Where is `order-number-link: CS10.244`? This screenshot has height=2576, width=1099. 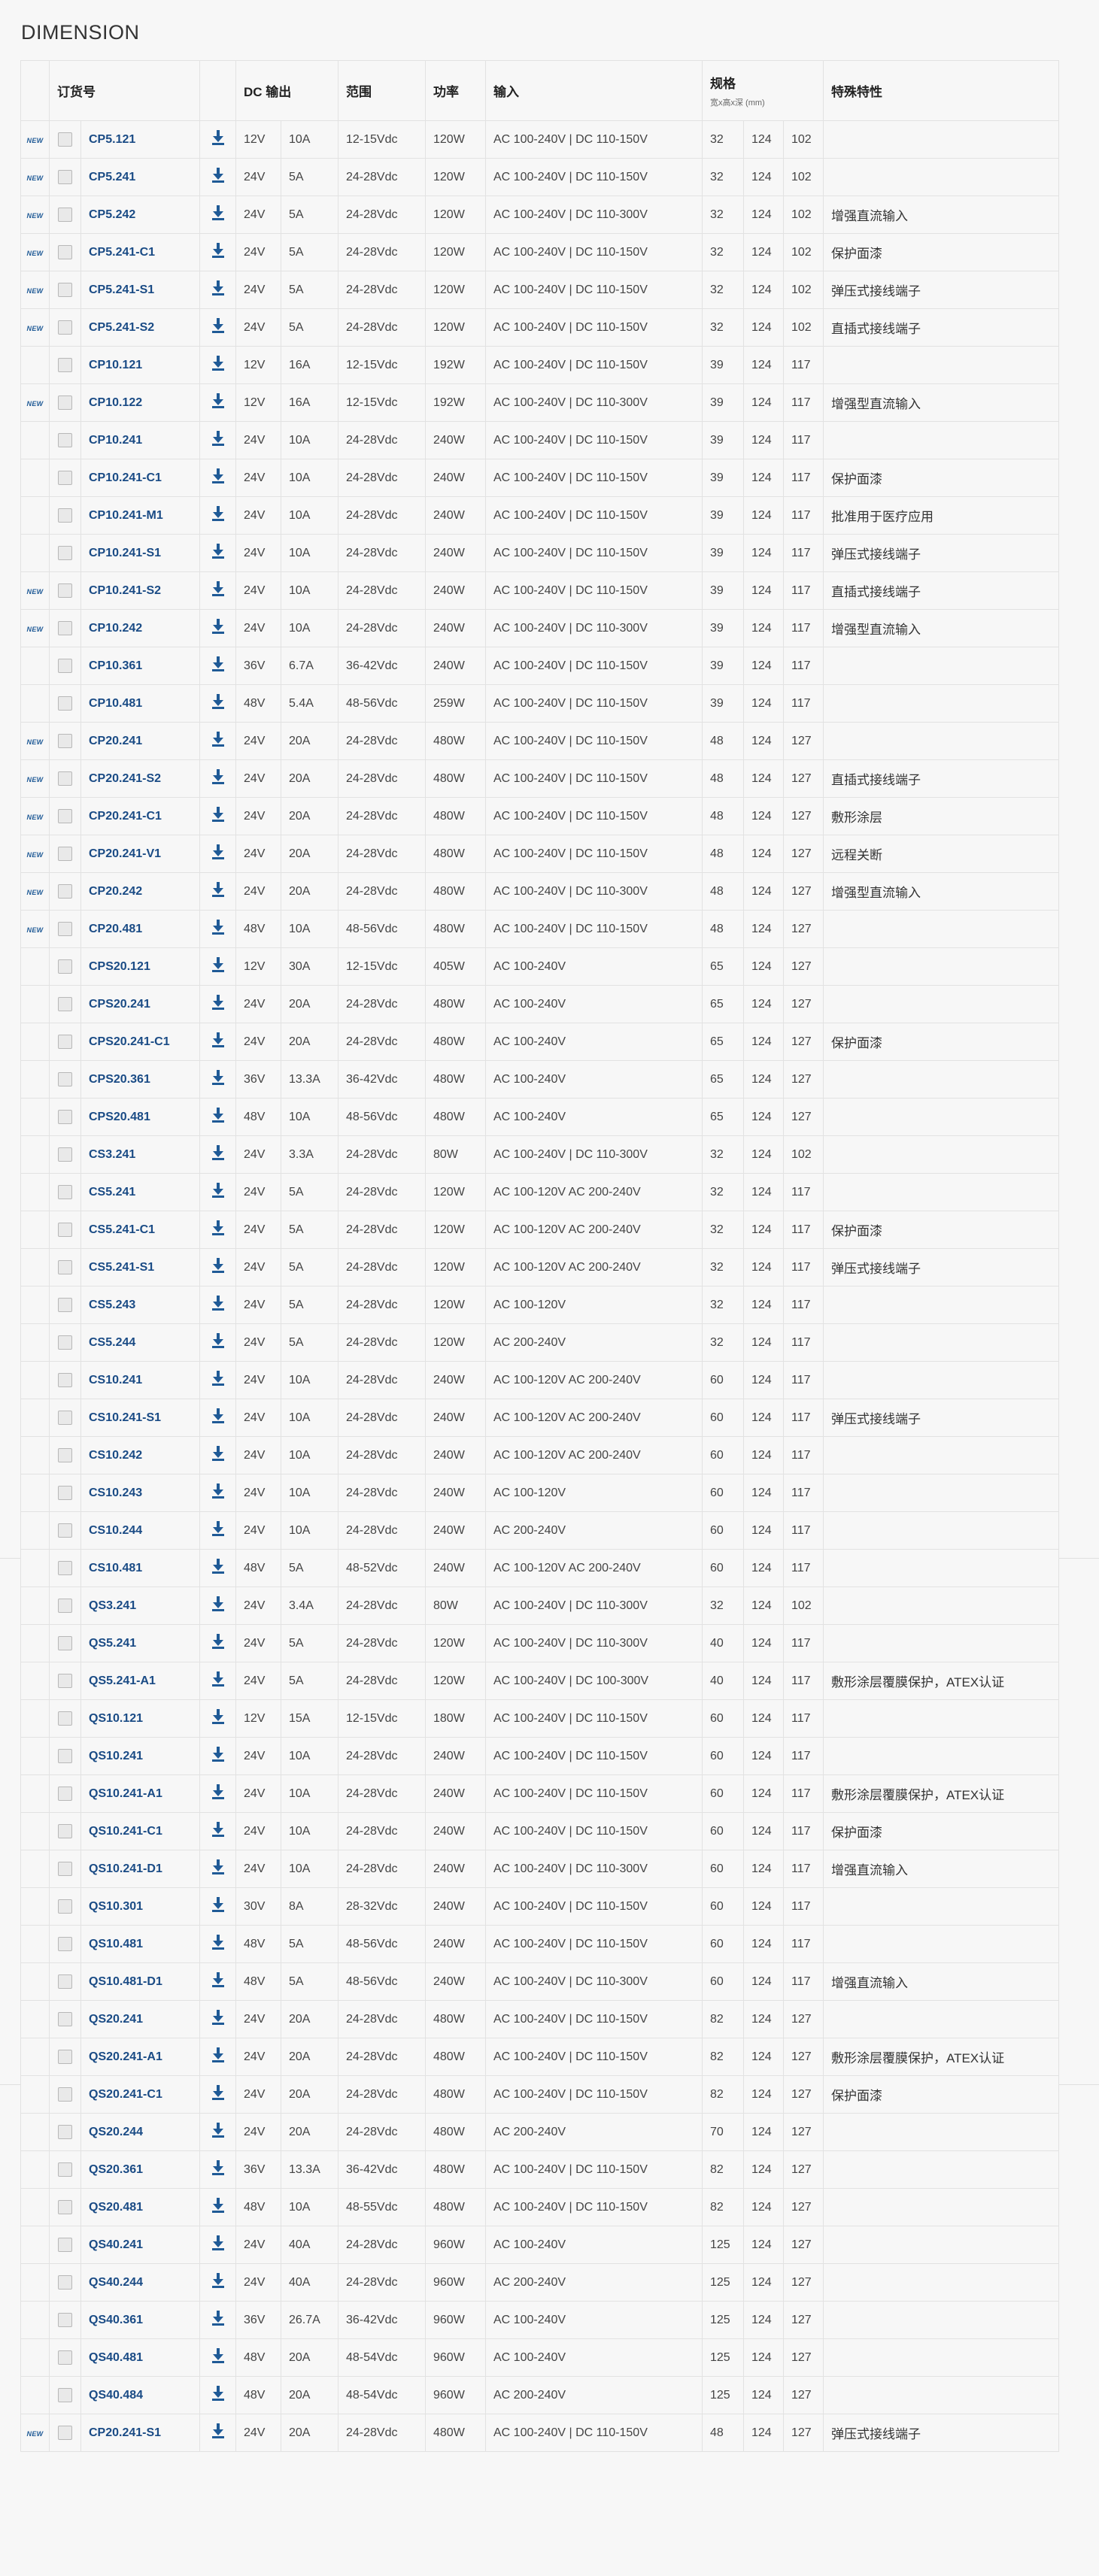 order-number-link: CS10.244 is located at coordinates (115, 1530).